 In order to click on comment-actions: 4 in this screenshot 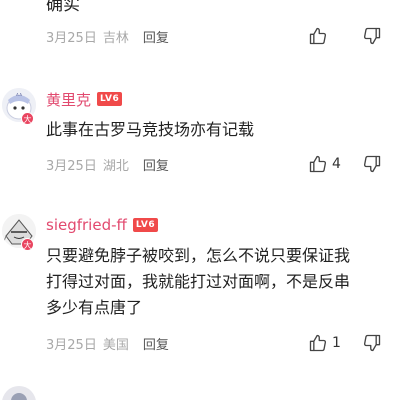, I will do `click(345, 164)`.